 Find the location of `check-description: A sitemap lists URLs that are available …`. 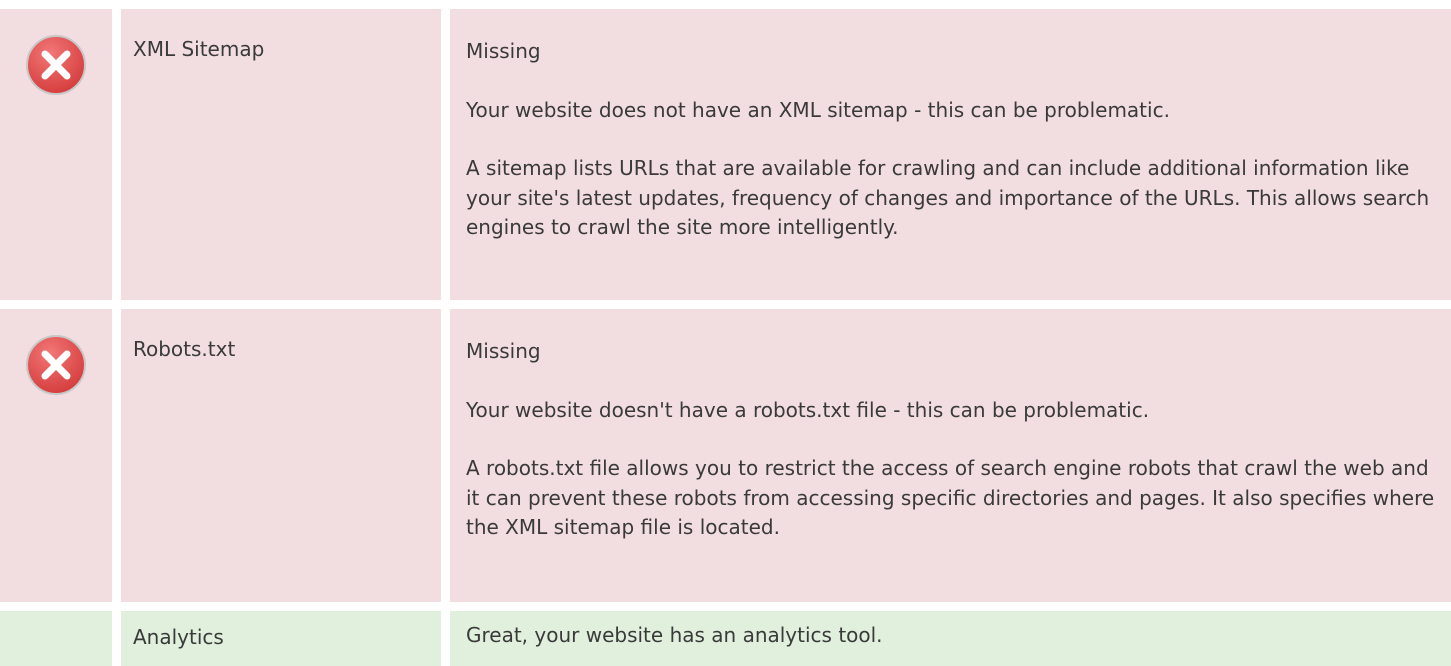

check-description: A sitemap lists URLs that are available … is located at coordinates (948, 197).